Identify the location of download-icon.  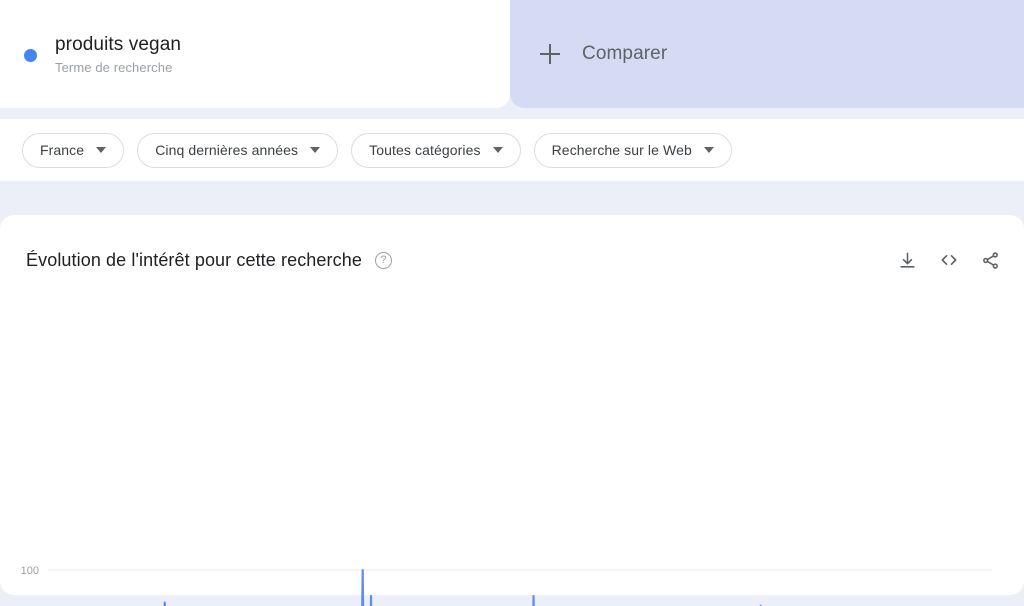
(907, 260).